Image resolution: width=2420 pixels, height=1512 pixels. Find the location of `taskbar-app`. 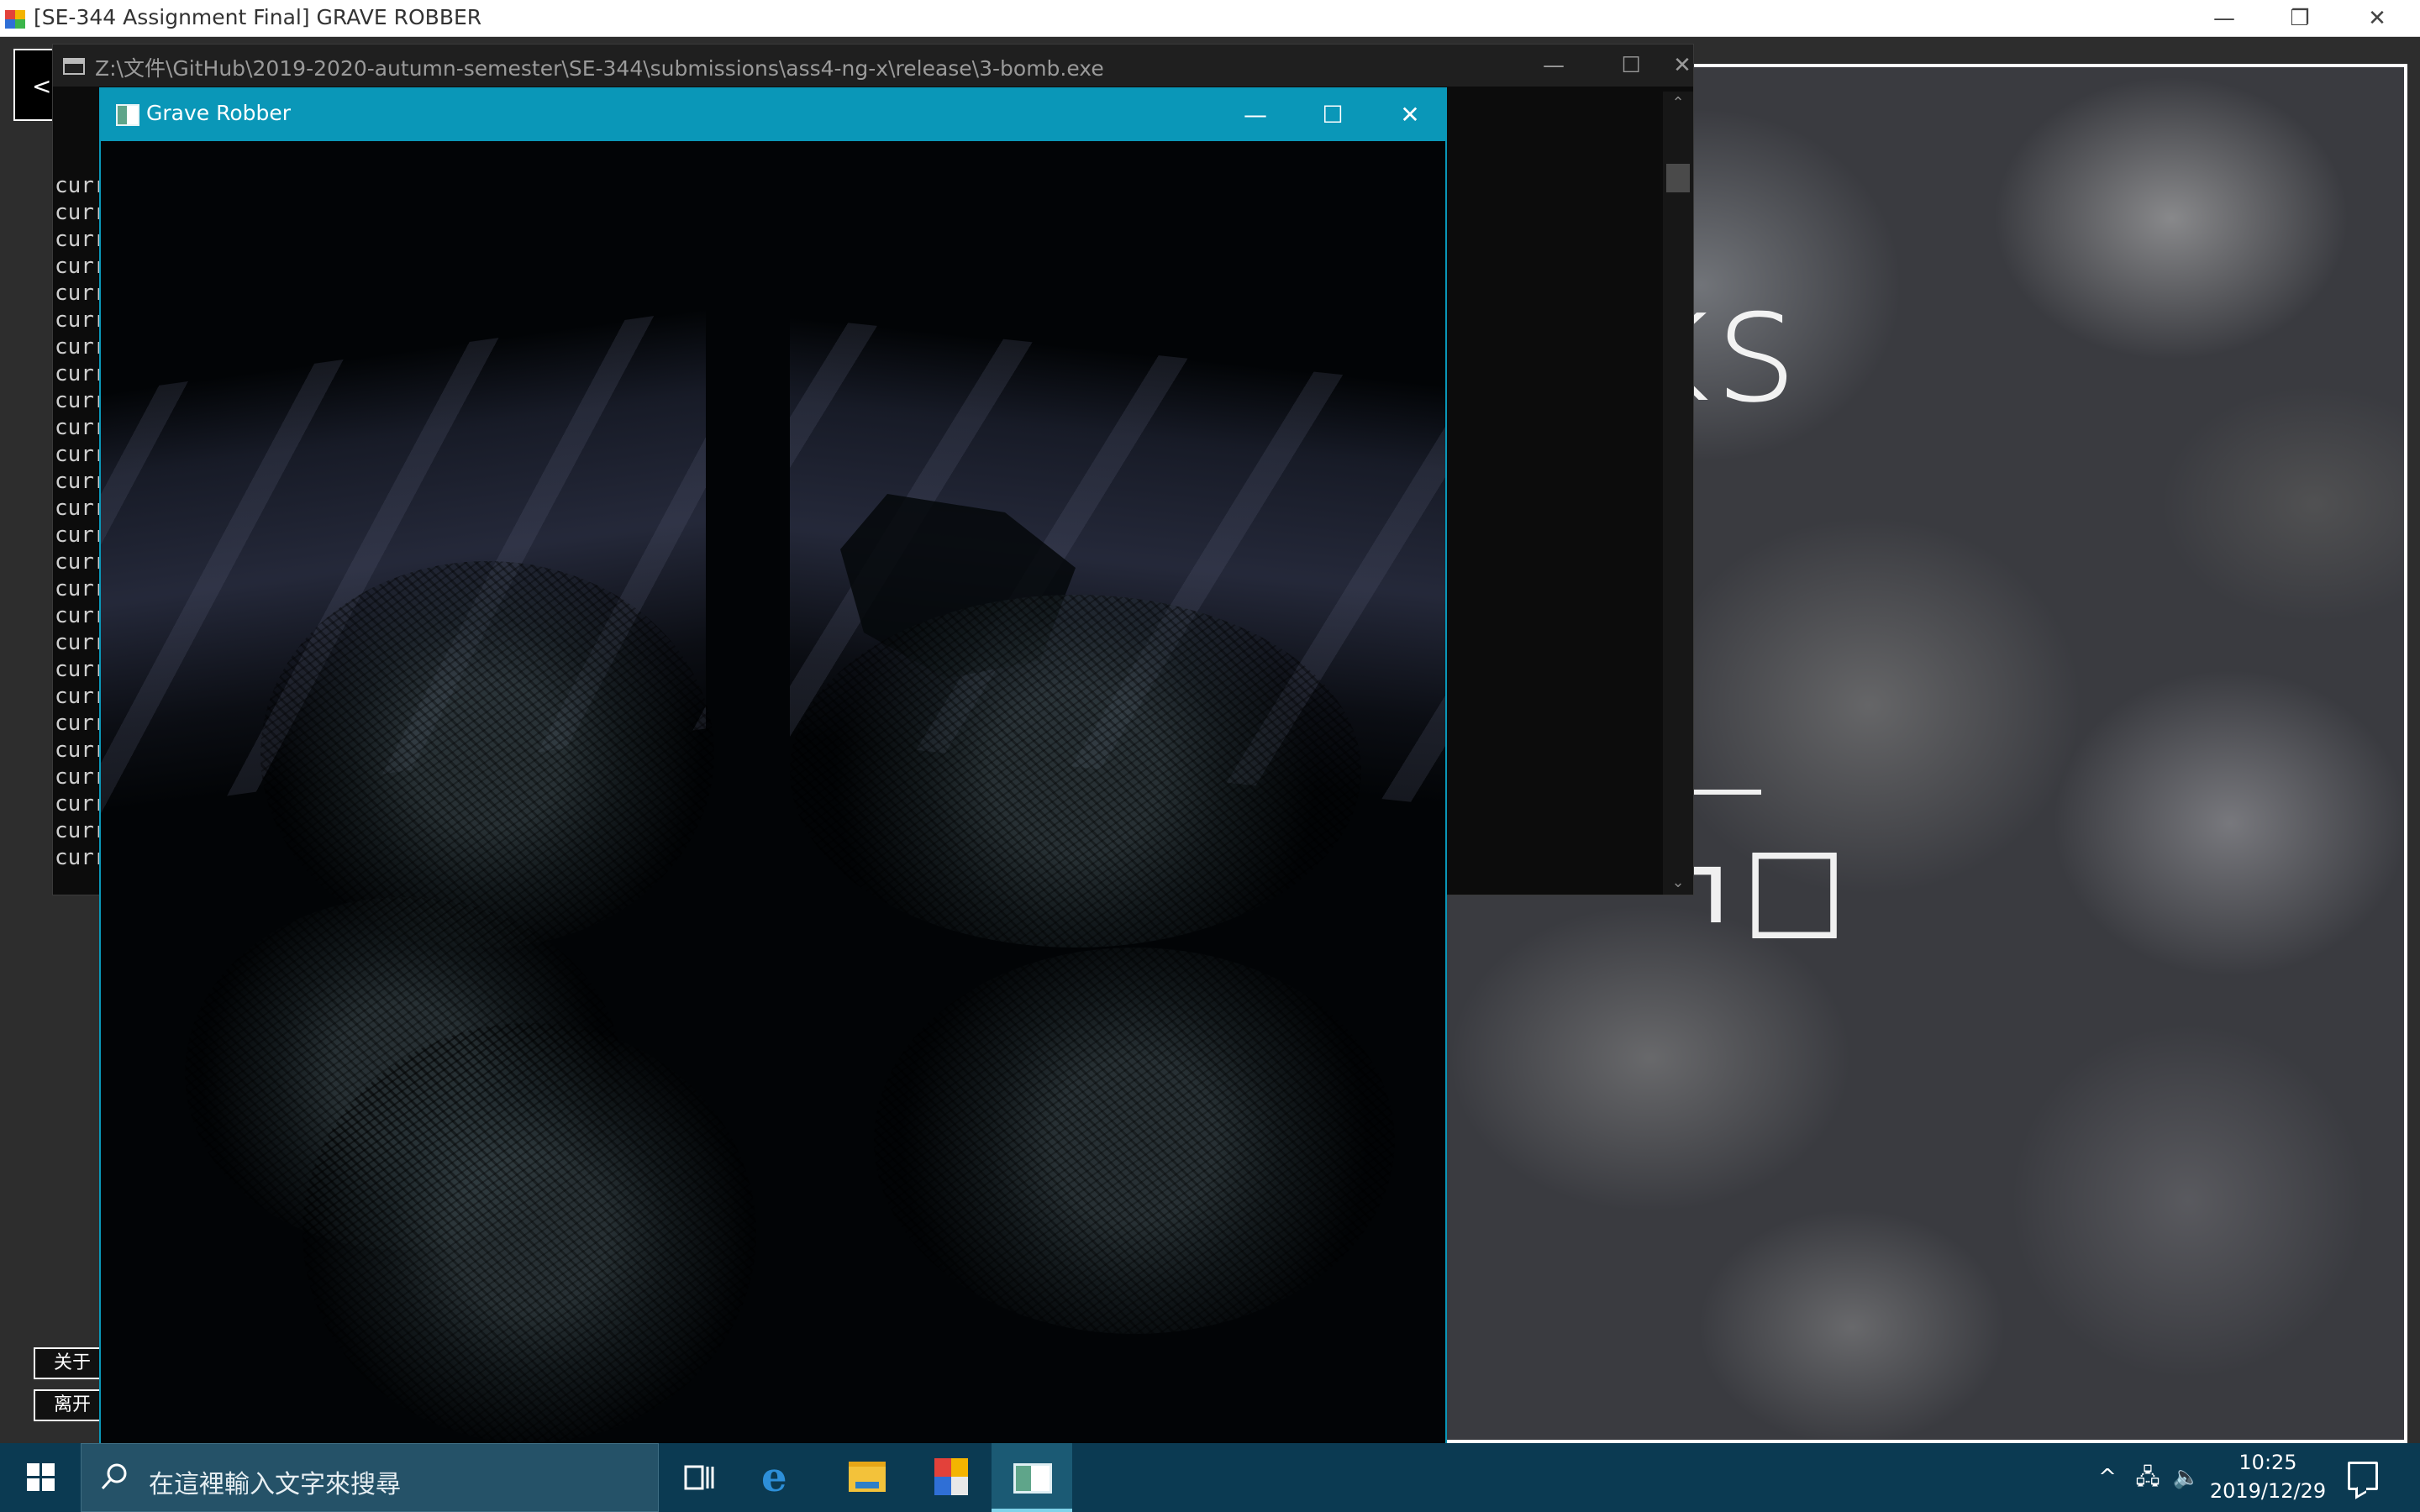

taskbar-app is located at coordinates (950, 1477).